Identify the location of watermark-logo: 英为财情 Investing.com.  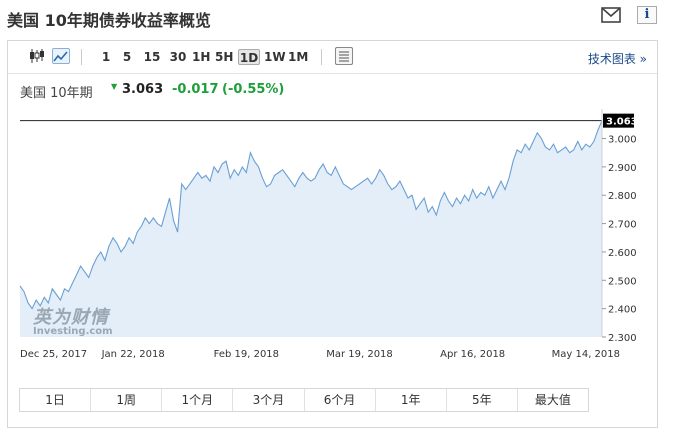
(73, 320).